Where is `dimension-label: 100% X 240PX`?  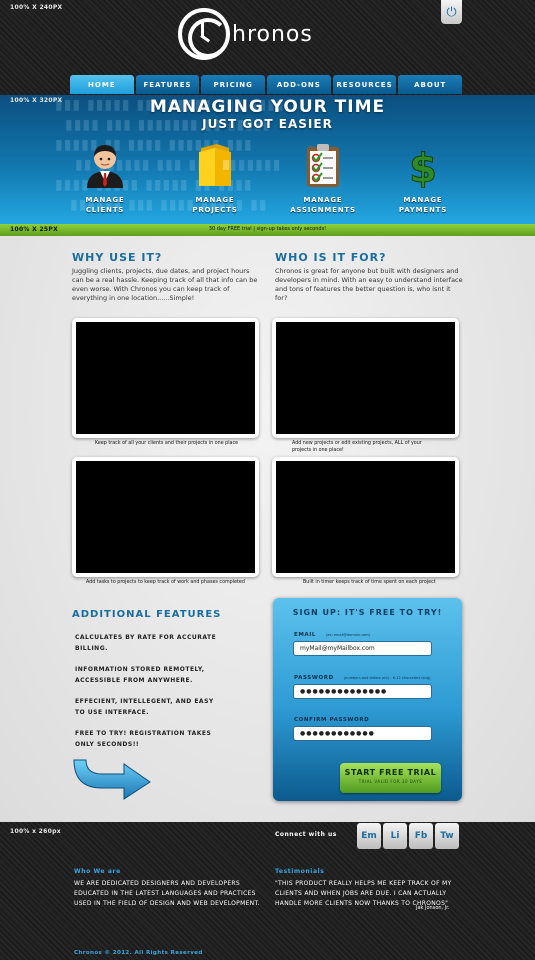 dimension-label: 100% X 240PX is located at coordinates (36, 7).